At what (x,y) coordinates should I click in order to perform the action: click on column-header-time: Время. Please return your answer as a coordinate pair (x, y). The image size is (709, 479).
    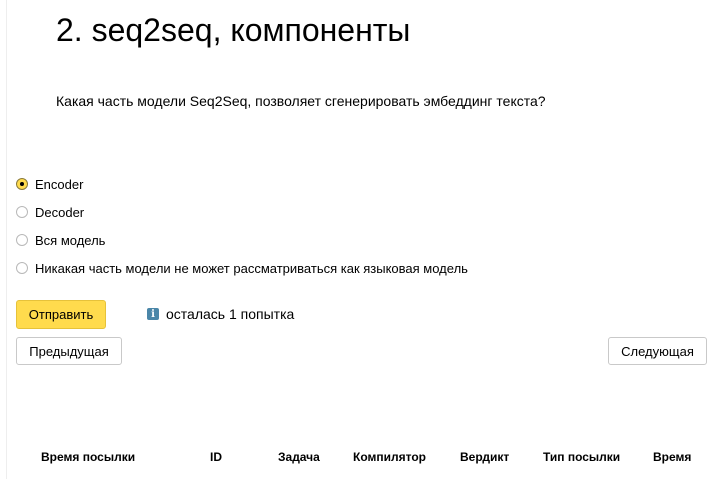
    Looking at the image, I should click on (672, 457).